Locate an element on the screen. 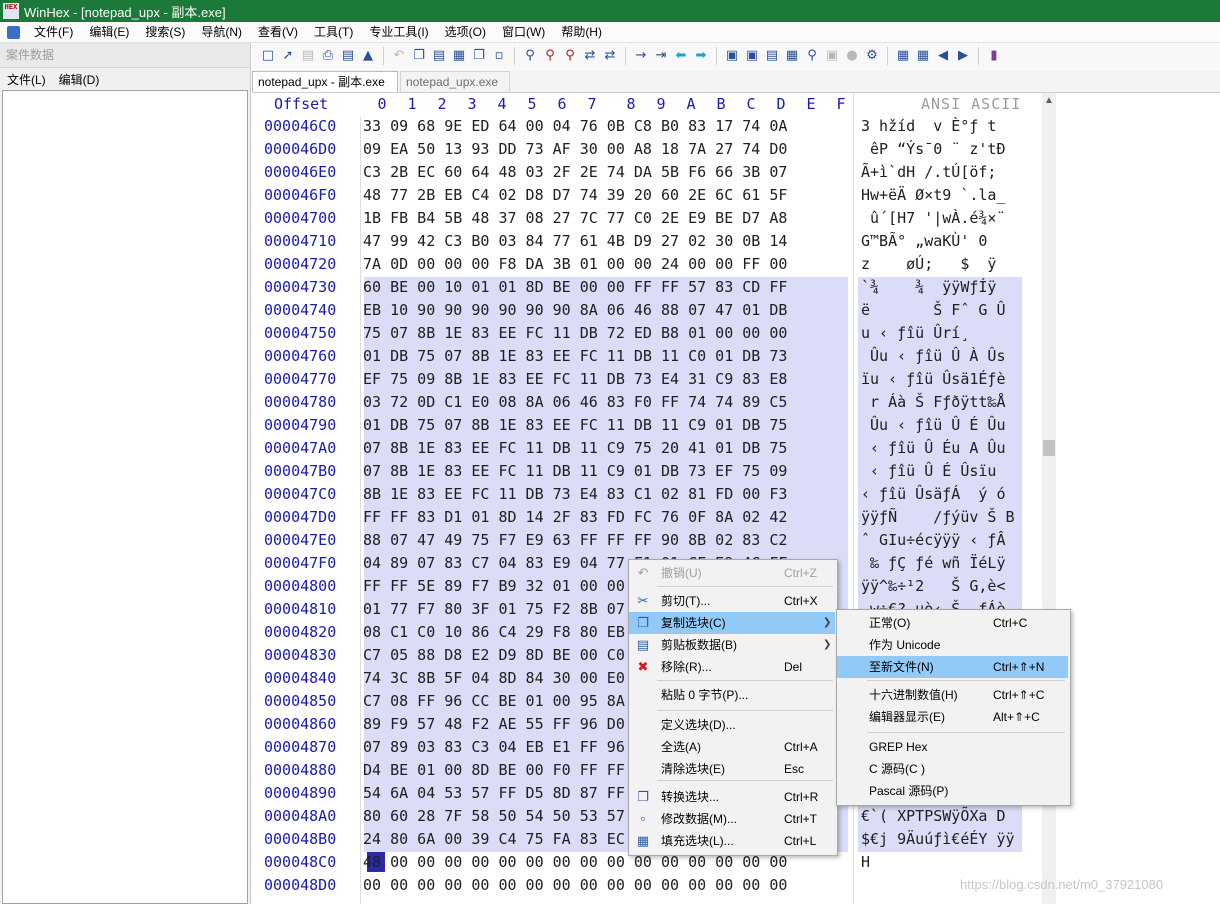  clone-icon: ▣ is located at coordinates (832, 56).